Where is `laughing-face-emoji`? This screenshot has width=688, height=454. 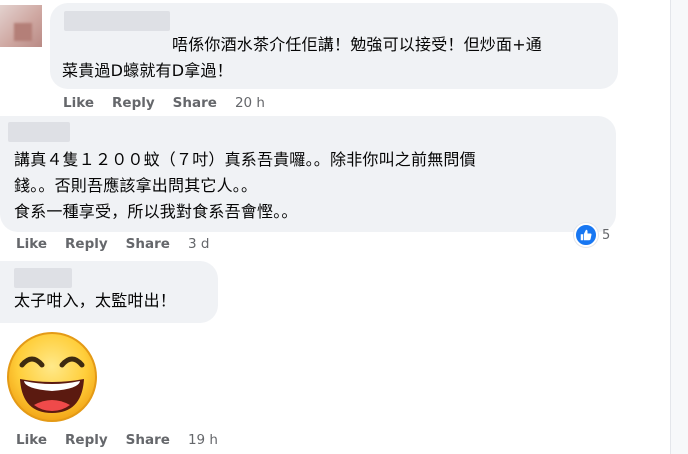
laughing-face-emoji is located at coordinates (52, 377).